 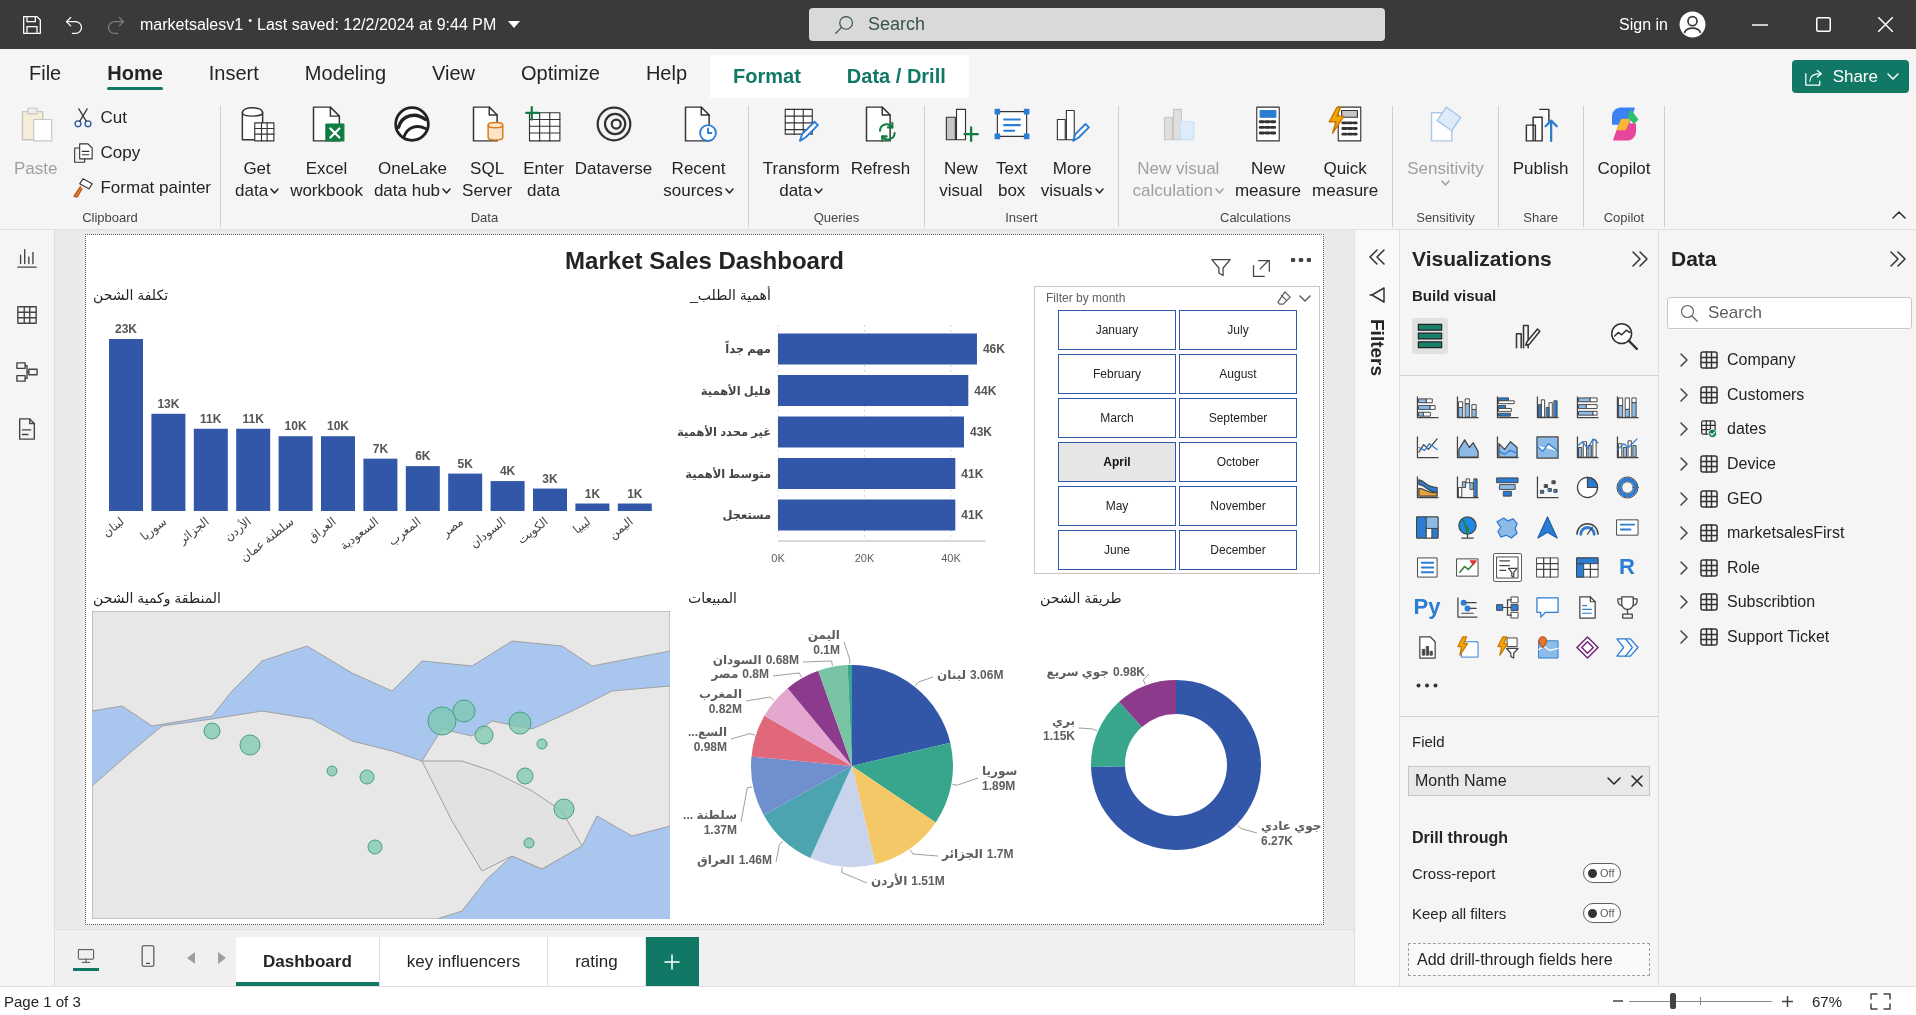 What do you see at coordinates (86, 960) in the screenshot?
I see `desktop-icon` at bounding box center [86, 960].